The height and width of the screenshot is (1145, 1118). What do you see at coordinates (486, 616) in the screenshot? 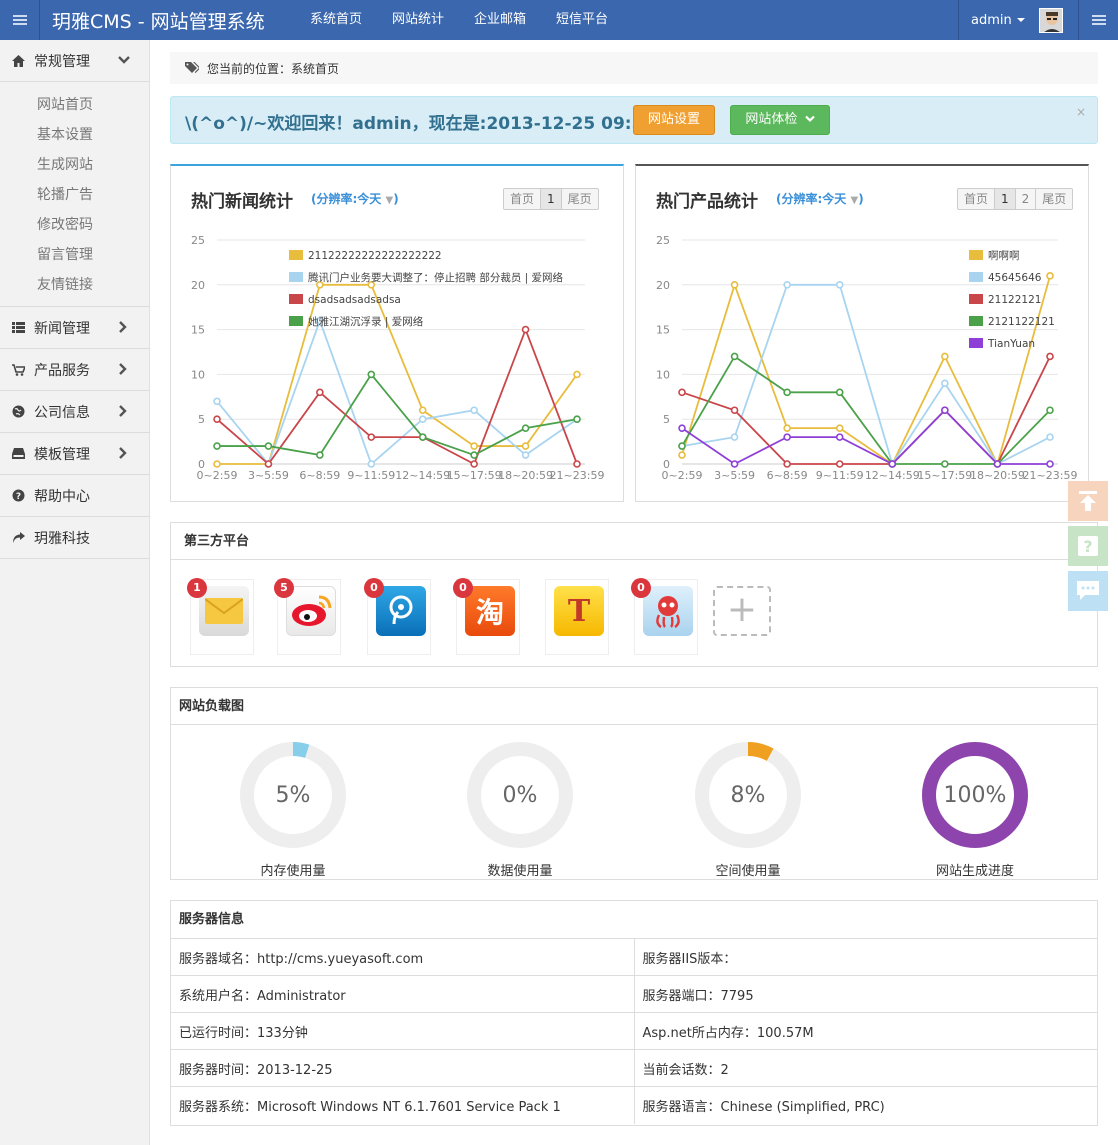
I see `thirdparty-item-taobao: 淘 0` at bounding box center [486, 616].